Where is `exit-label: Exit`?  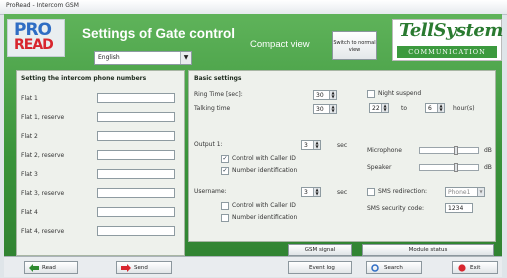
exit-label: Exit is located at coordinates (475, 268).